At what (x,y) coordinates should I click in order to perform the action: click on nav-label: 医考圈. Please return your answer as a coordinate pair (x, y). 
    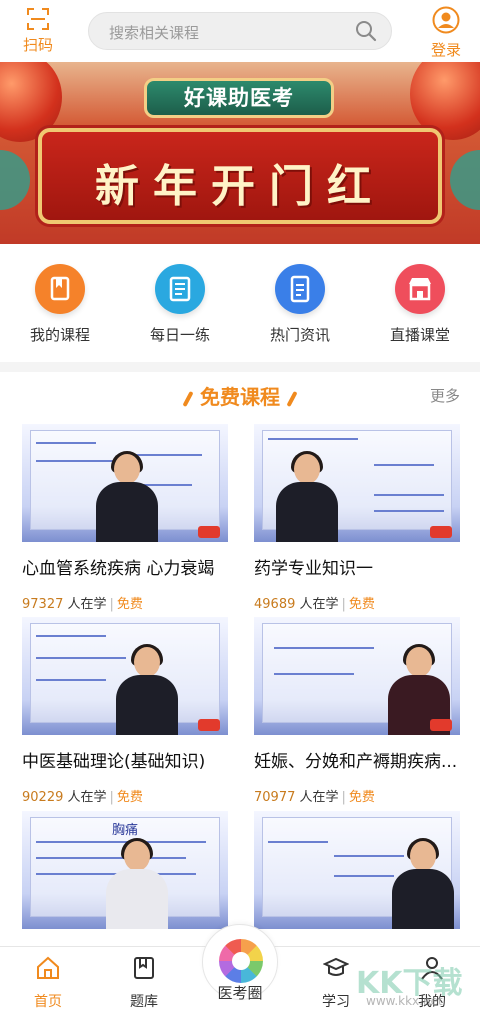
    Looking at the image, I should click on (240, 993).